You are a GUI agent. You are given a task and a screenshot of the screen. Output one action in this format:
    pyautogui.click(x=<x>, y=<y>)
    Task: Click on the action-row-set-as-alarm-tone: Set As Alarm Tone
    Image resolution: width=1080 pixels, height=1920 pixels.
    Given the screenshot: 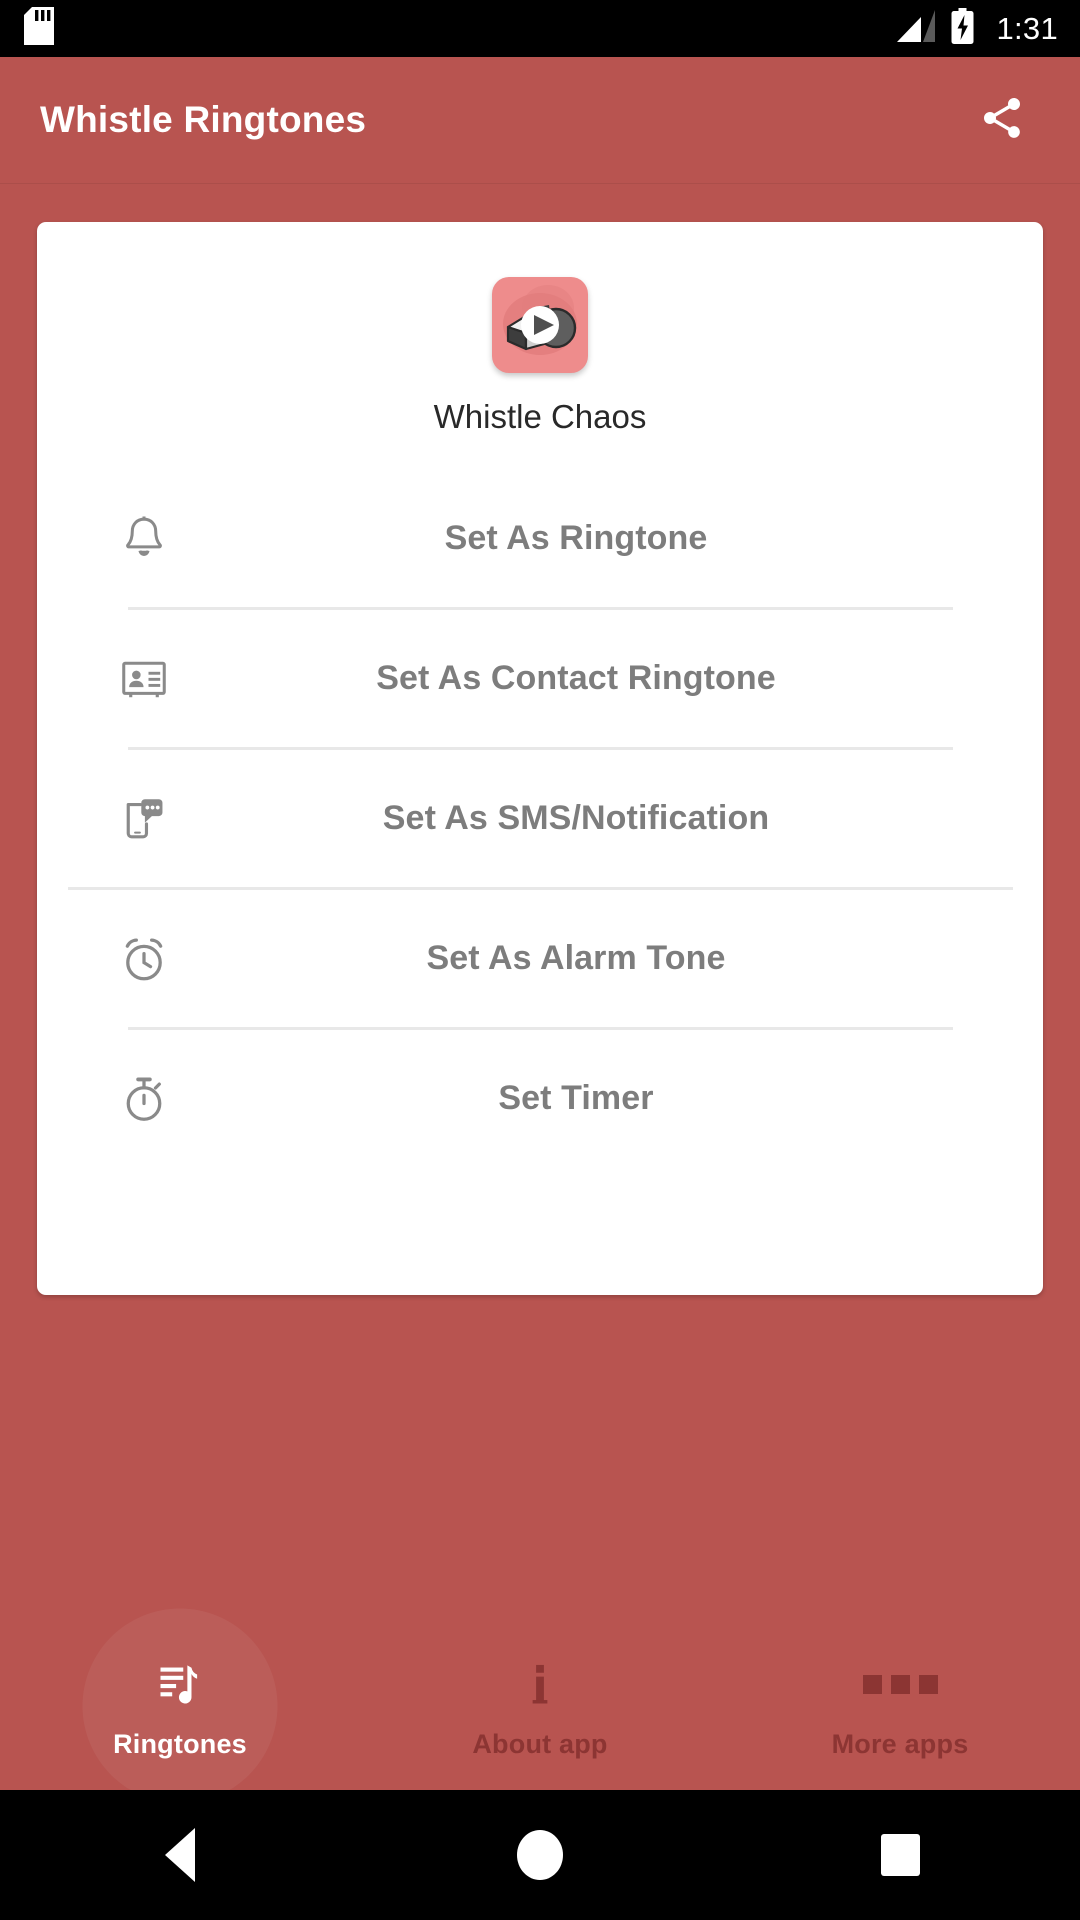 What is the action you would take?
    pyautogui.click(x=540, y=958)
    